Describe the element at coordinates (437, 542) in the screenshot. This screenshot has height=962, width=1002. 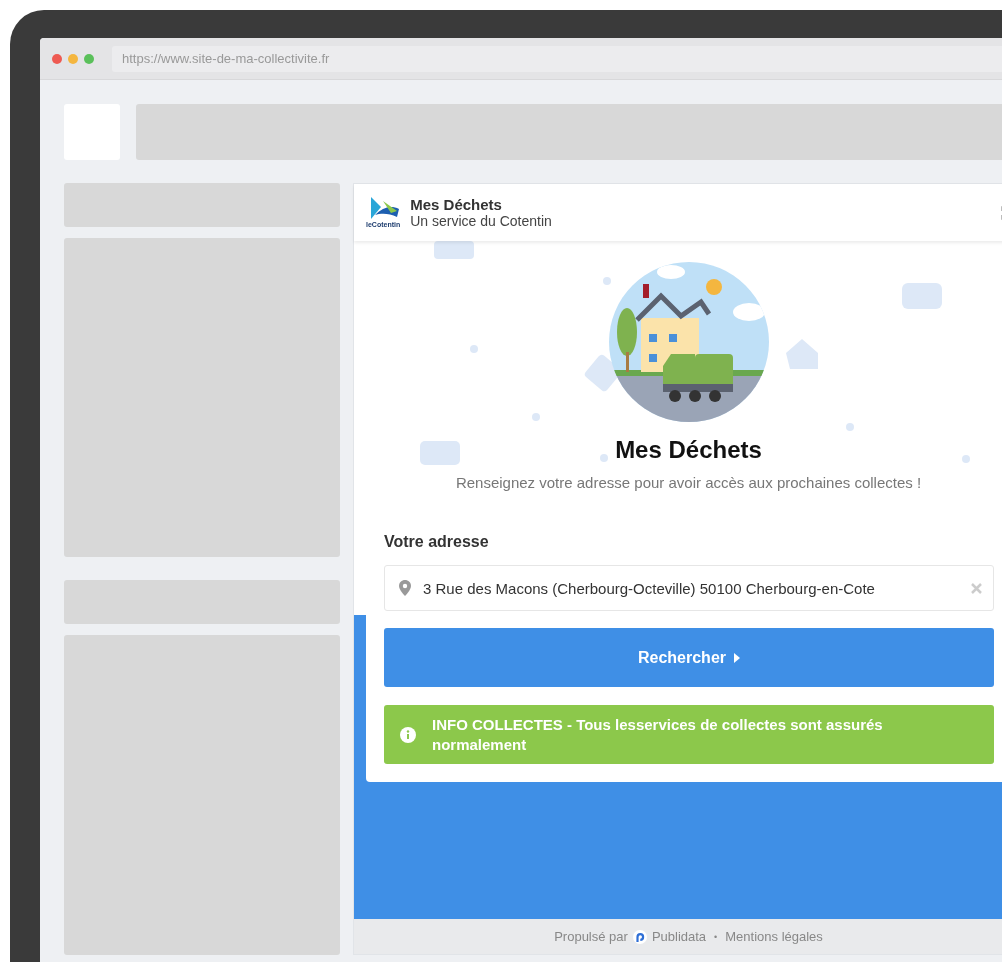
I see `address-label: Votre adresse` at that location.